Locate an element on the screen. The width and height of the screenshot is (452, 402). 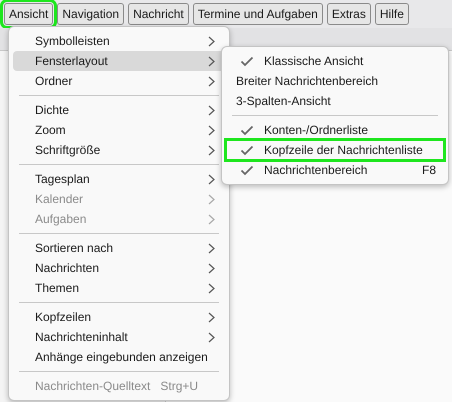
menu-item: Dichte is located at coordinates (119, 110).